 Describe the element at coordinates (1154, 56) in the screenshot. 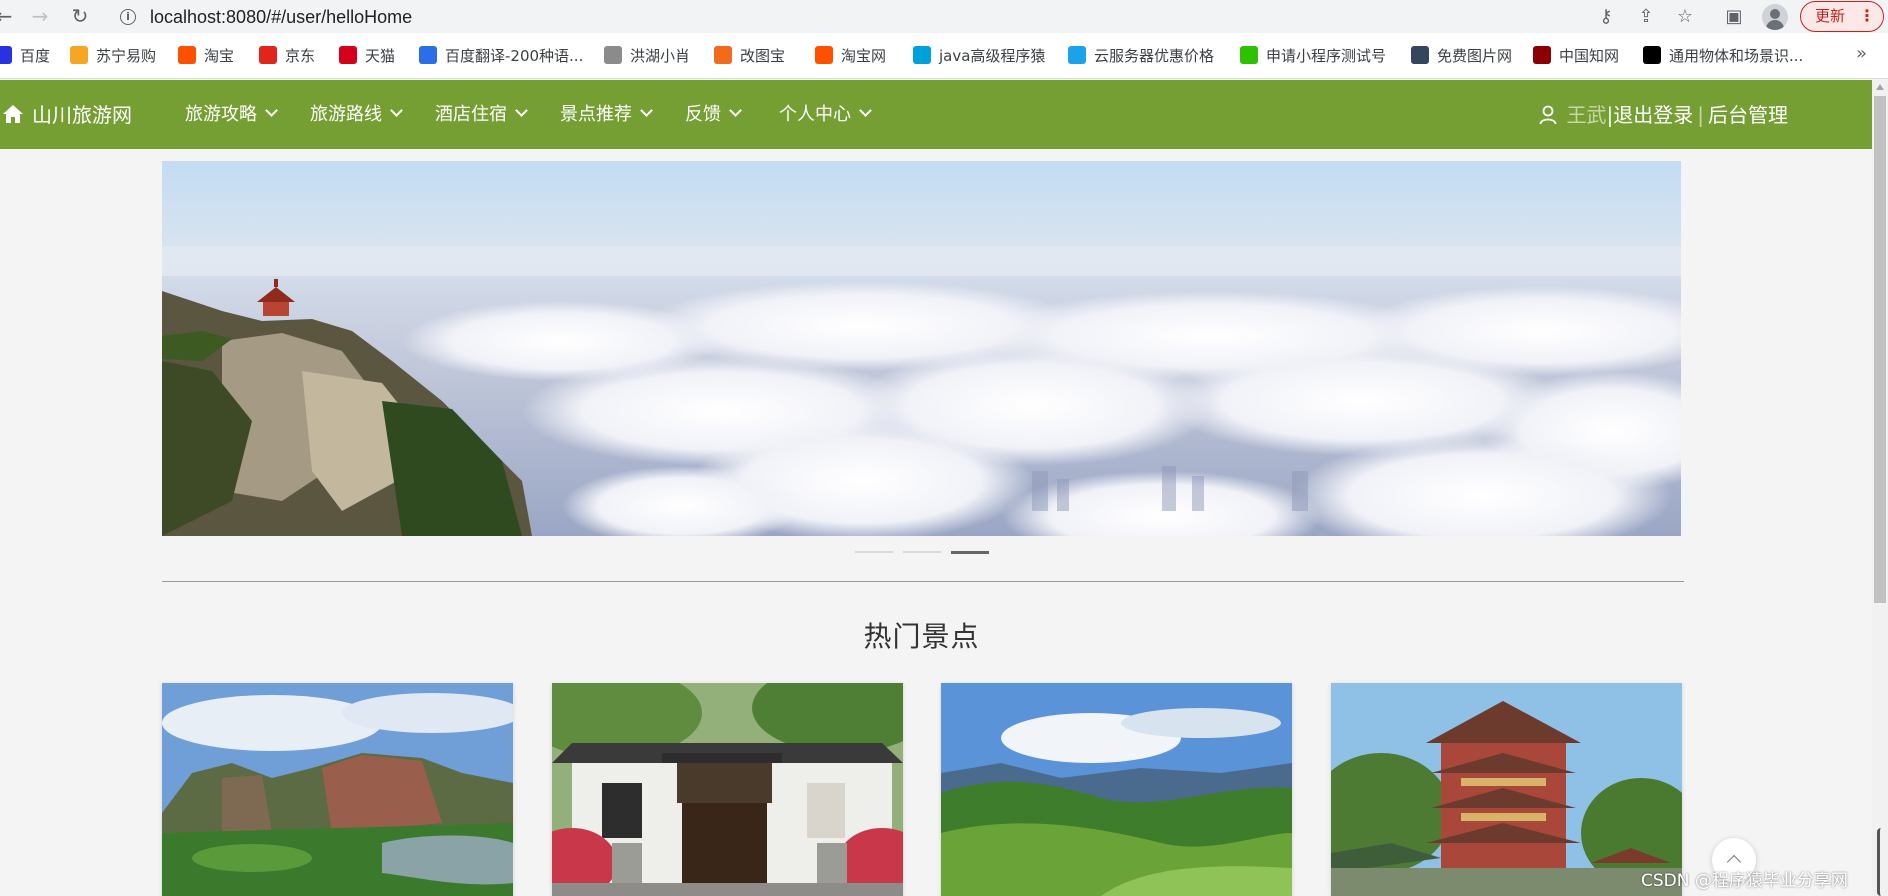

I see `bookmark-label: 云服务器优惠价格` at that location.